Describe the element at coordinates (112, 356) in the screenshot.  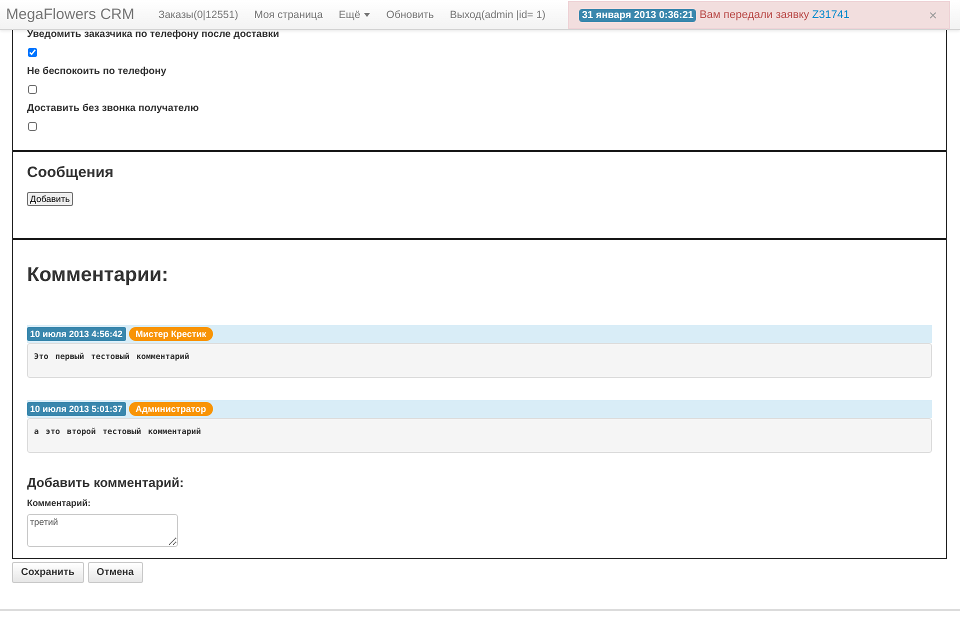
I see `comment-text: Это первый тестовый комментарий` at that location.